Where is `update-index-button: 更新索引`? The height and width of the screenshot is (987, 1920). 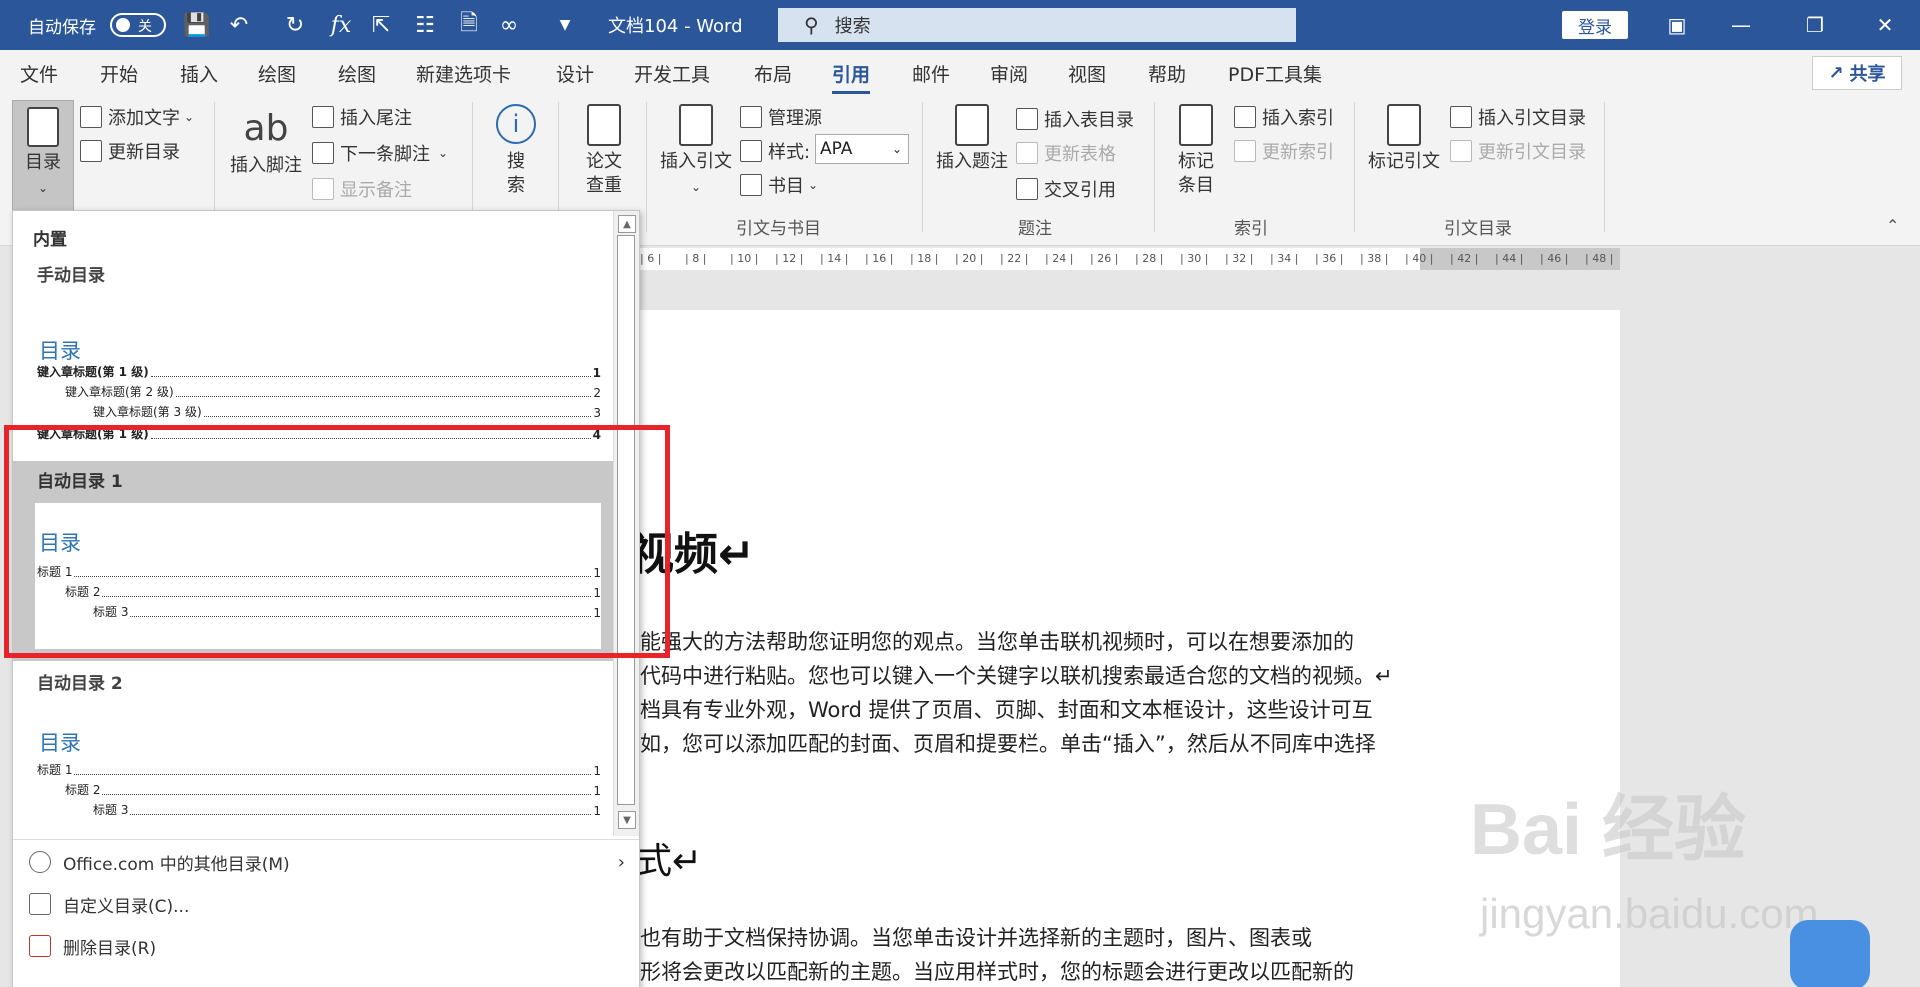
update-index-button: 更新索引 is located at coordinates (1284, 151).